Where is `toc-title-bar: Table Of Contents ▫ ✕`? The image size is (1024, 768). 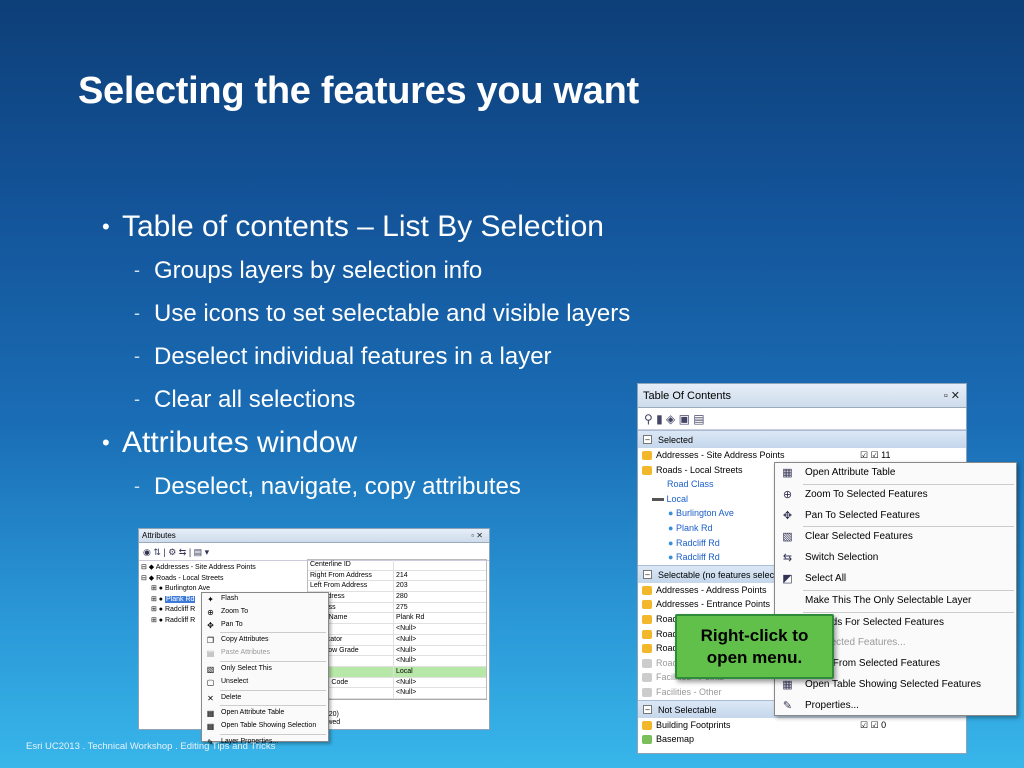 toc-title-bar: Table Of Contents ▫ ✕ is located at coordinates (802, 396).